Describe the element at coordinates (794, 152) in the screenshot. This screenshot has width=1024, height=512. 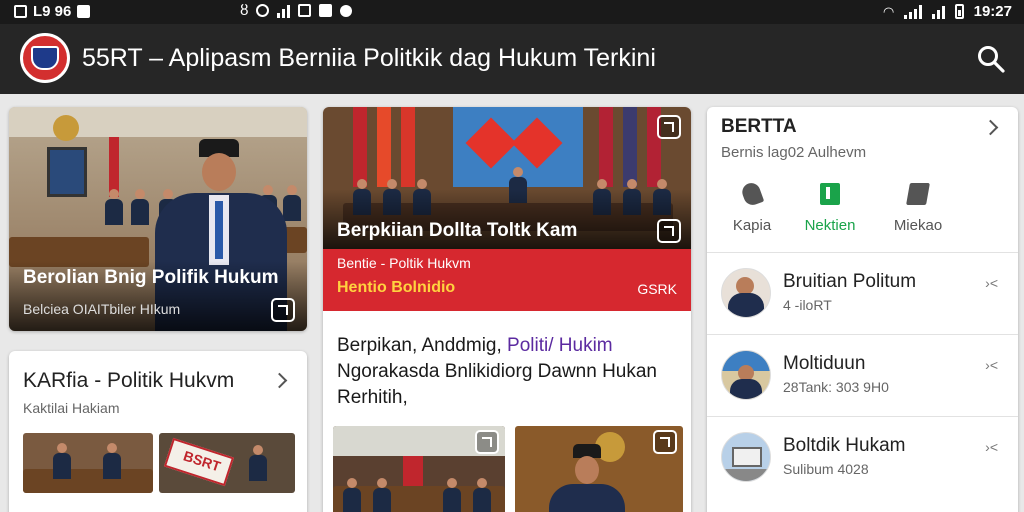
I see `side-panel-subtitle: Bernis lag02 Aulhevm` at that location.